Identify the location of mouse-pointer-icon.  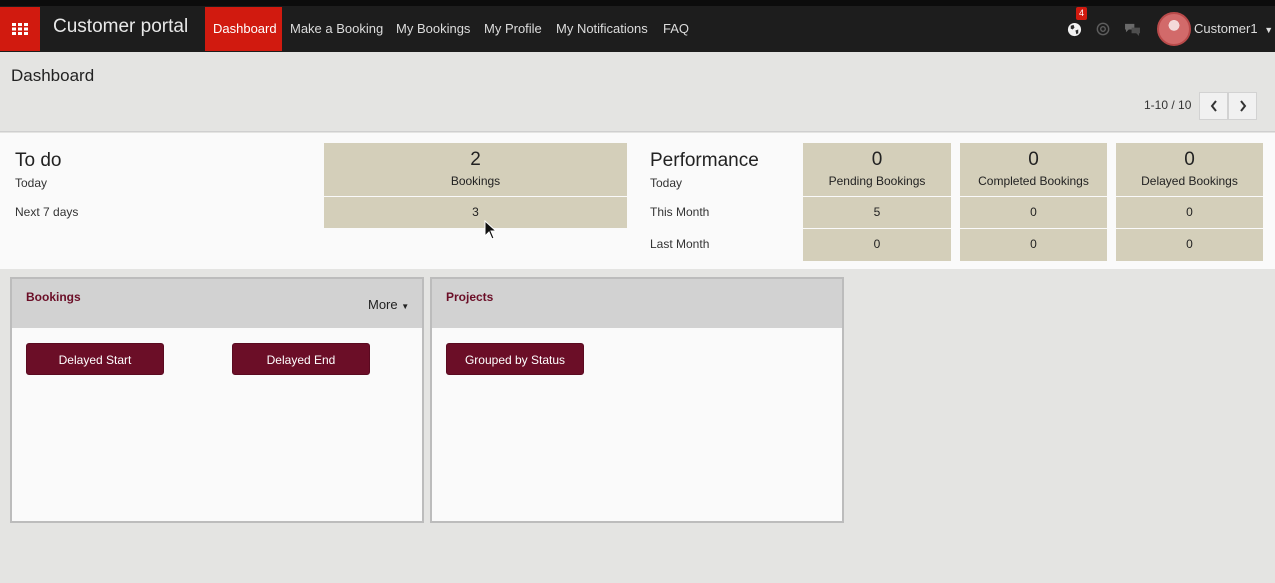
(491, 230).